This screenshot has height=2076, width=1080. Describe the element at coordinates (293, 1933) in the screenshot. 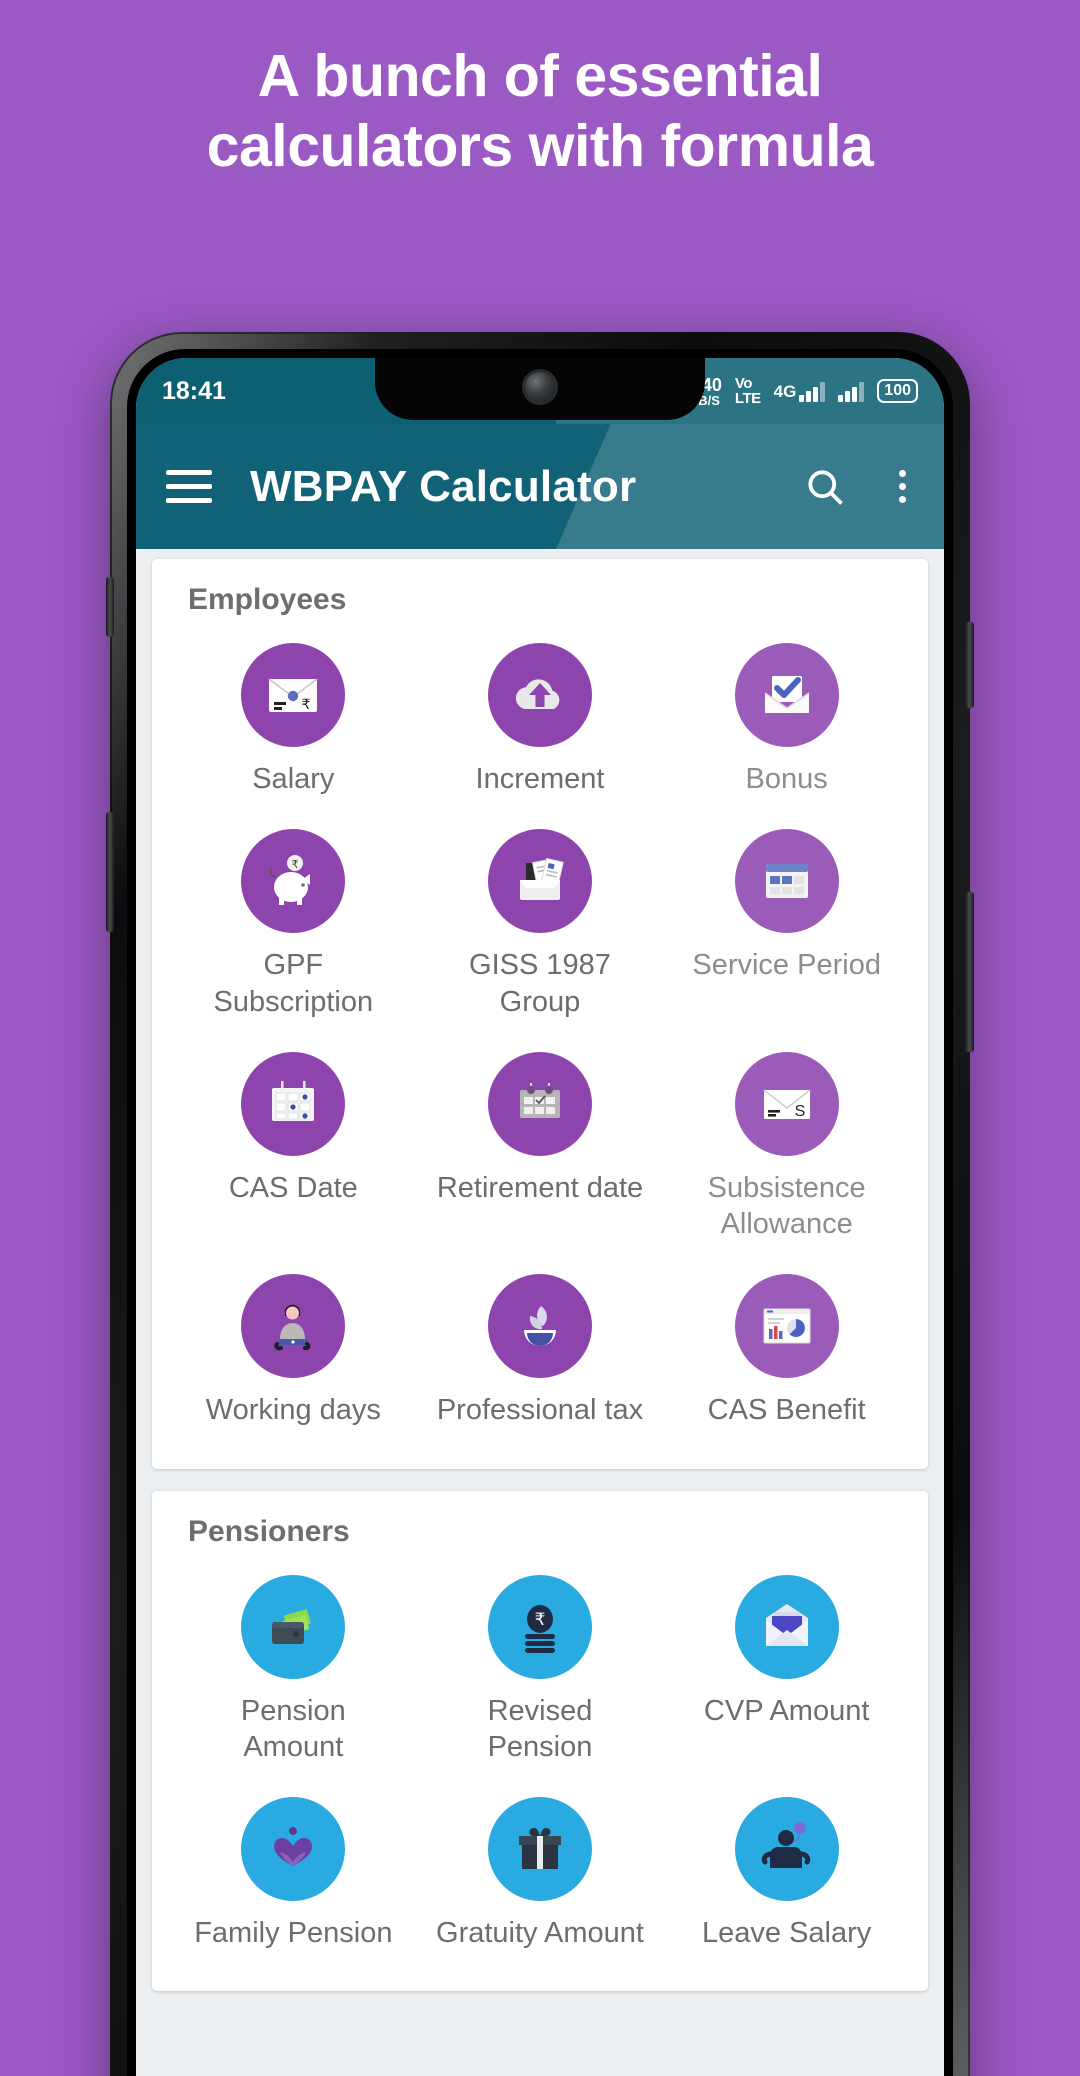

I see `tile-label: Family Pension` at that location.